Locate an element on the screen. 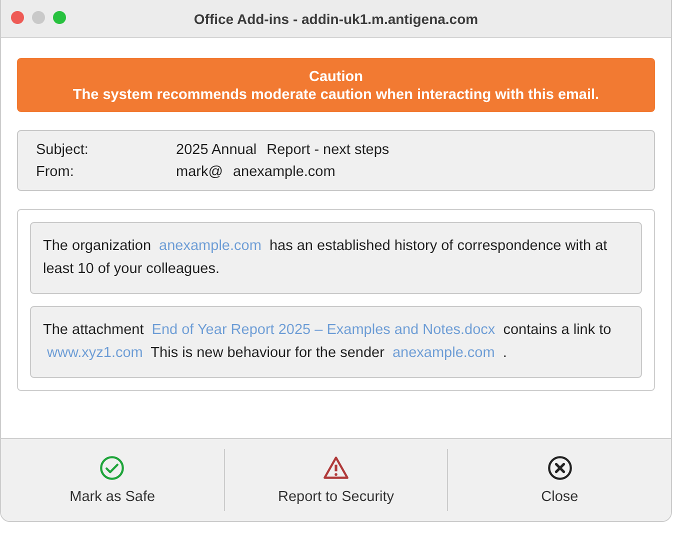 Image resolution: width=673 pixels, height=534 pixels. minimize-window-button is located at coordinates (38, 17).